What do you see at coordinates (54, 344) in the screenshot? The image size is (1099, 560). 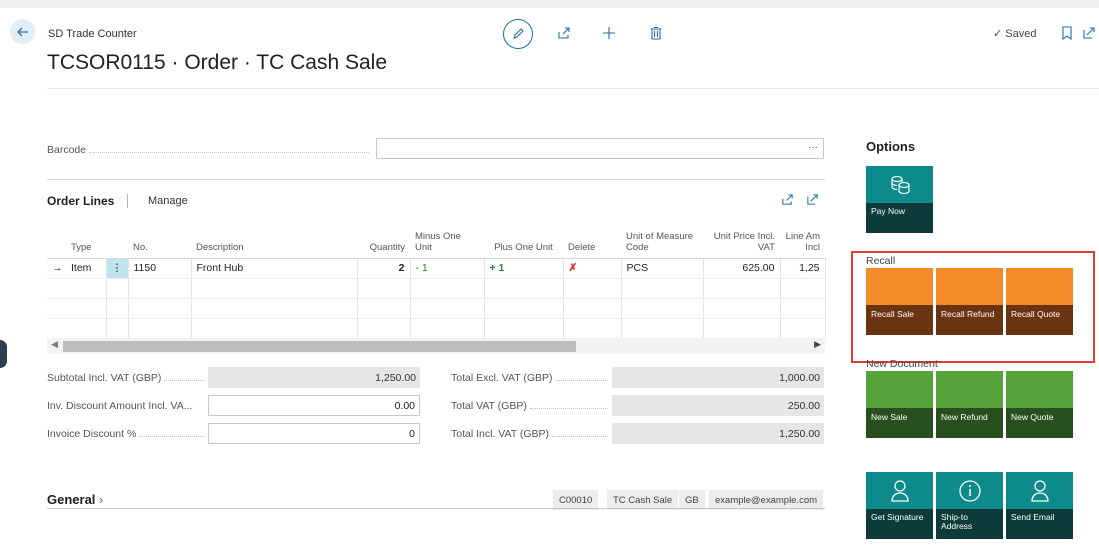 I see `scroll-left-icon: ◀` at bounding box center [54, 344].